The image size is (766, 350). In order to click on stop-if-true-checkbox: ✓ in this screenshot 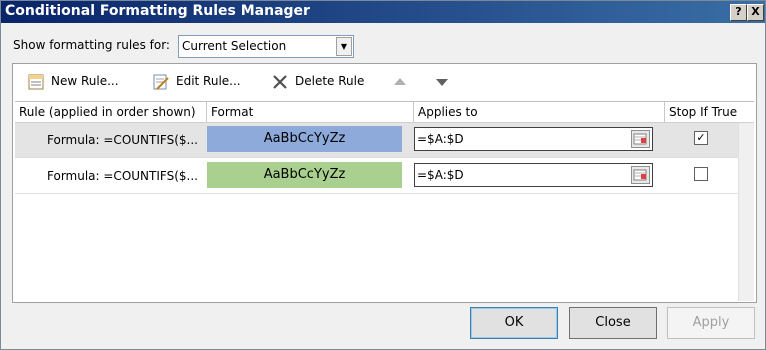, I will do `click(701, 138)`.